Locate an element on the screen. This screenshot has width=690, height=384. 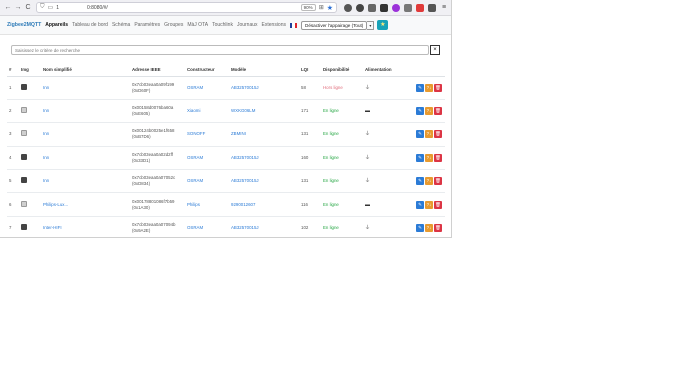
clear-search-button: × is located at coordinates (435, 50).